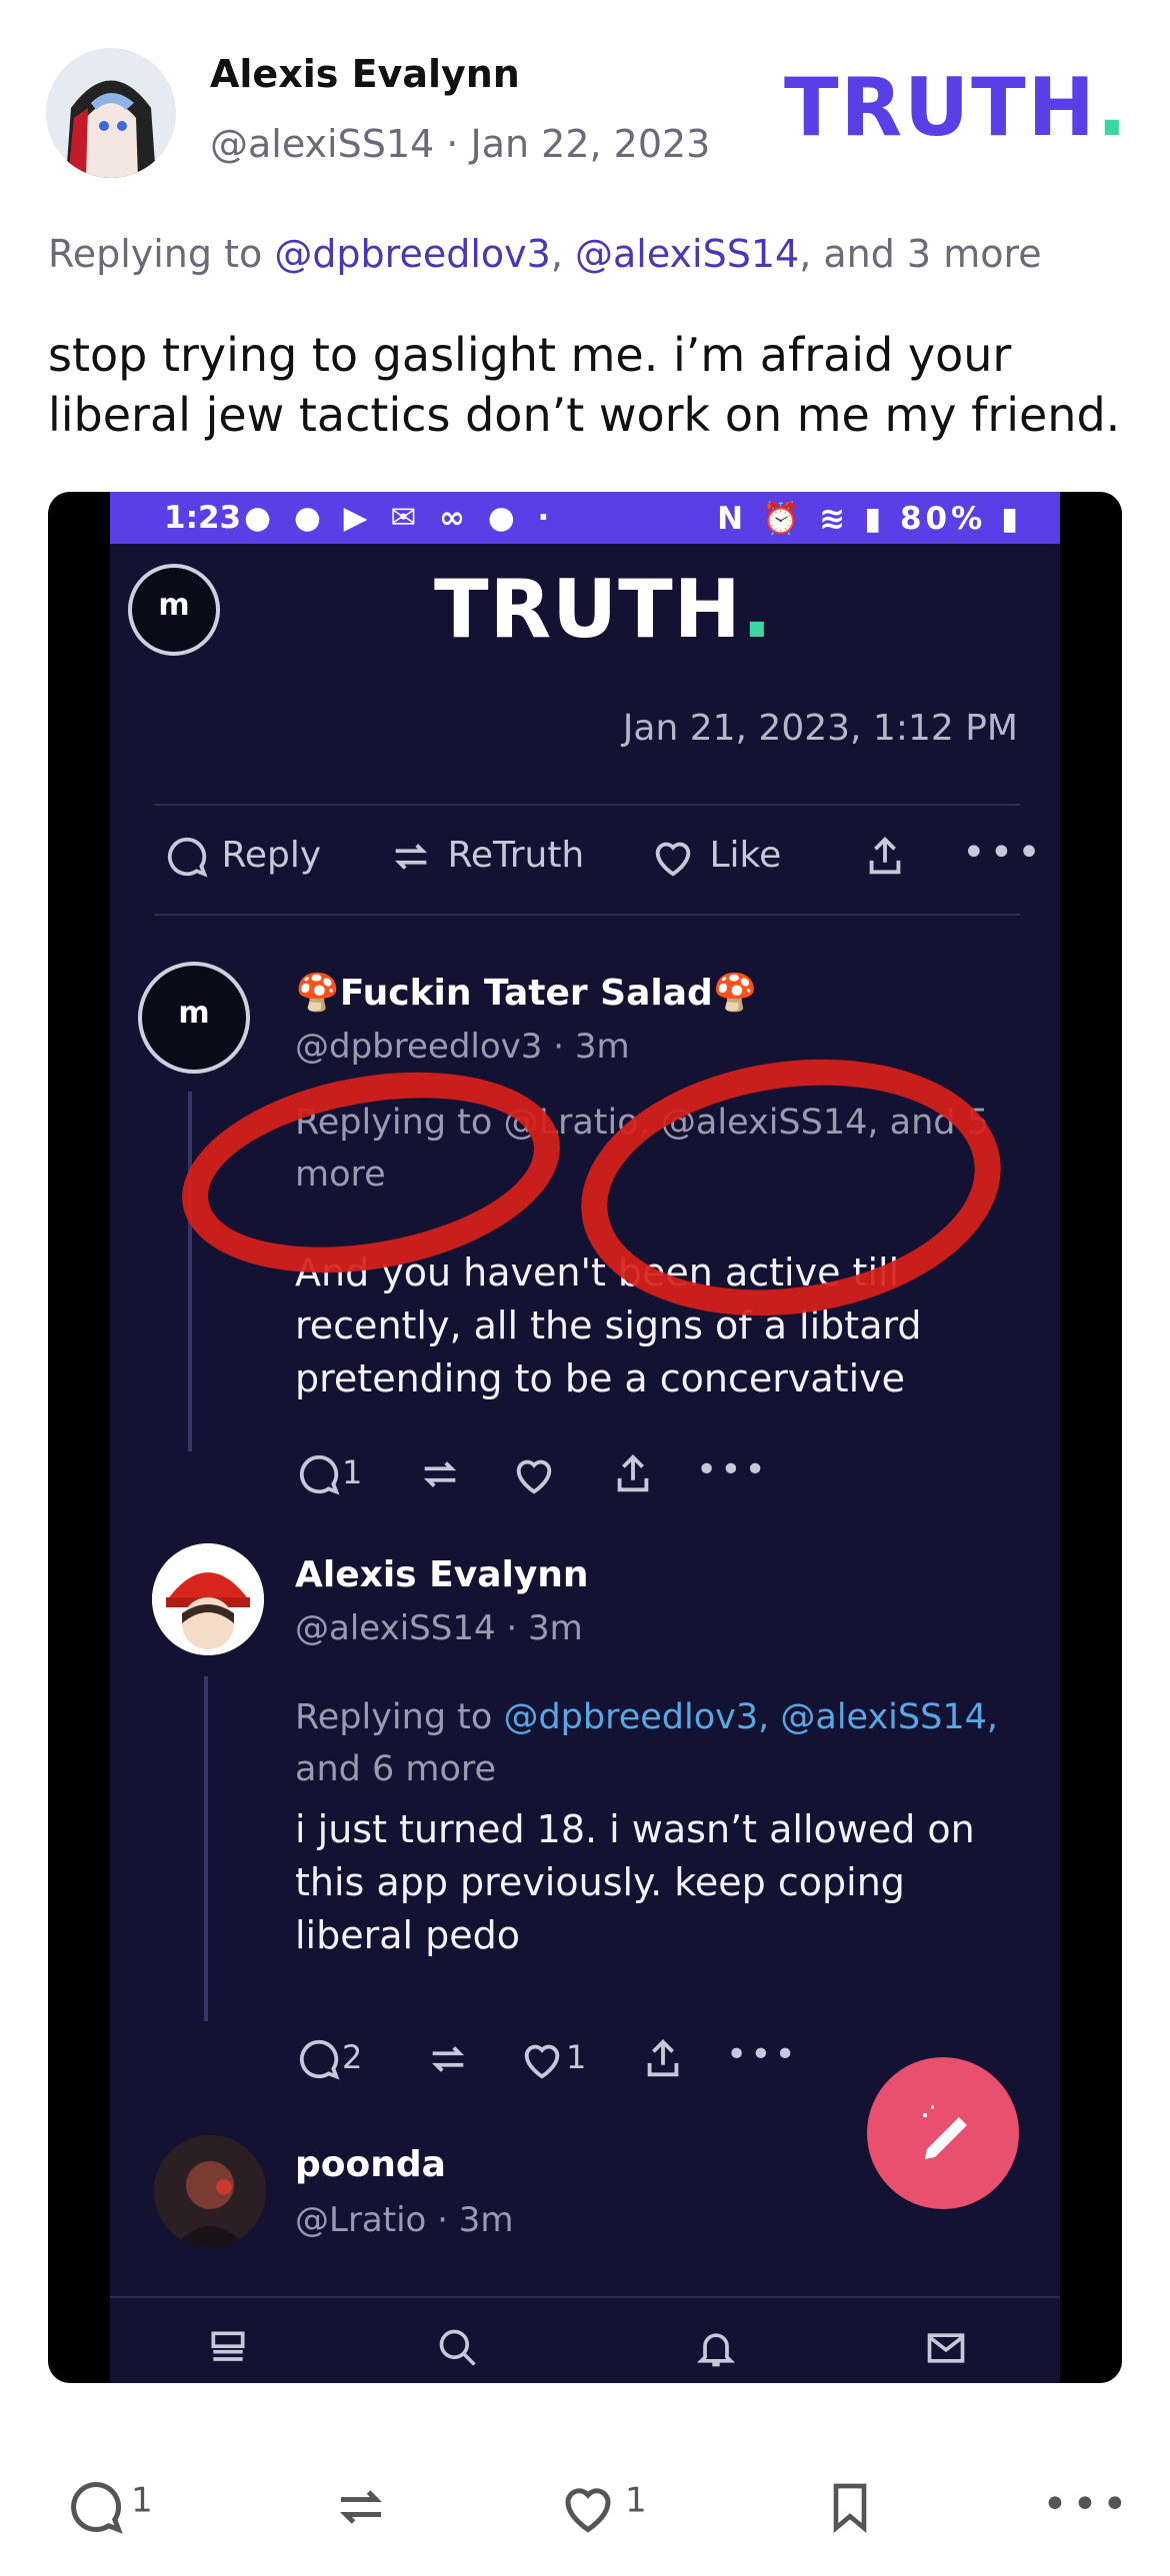  What do you see at coordinates (228, 2346) in the screenshot?
I see `feed-icon` at bounding box center [228, 2346].